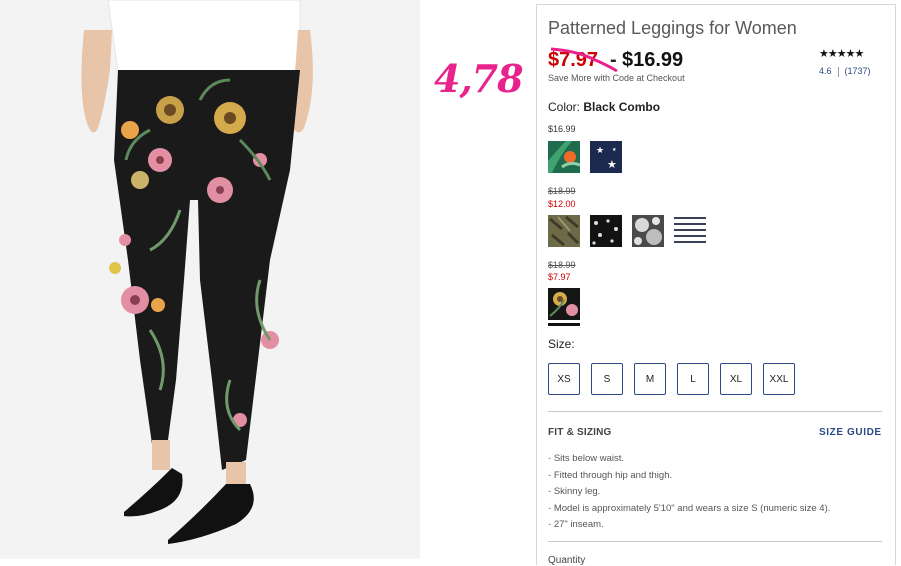 The image size is (901, 566). I want to click on size-xs-button: XS, so click(564, 379).